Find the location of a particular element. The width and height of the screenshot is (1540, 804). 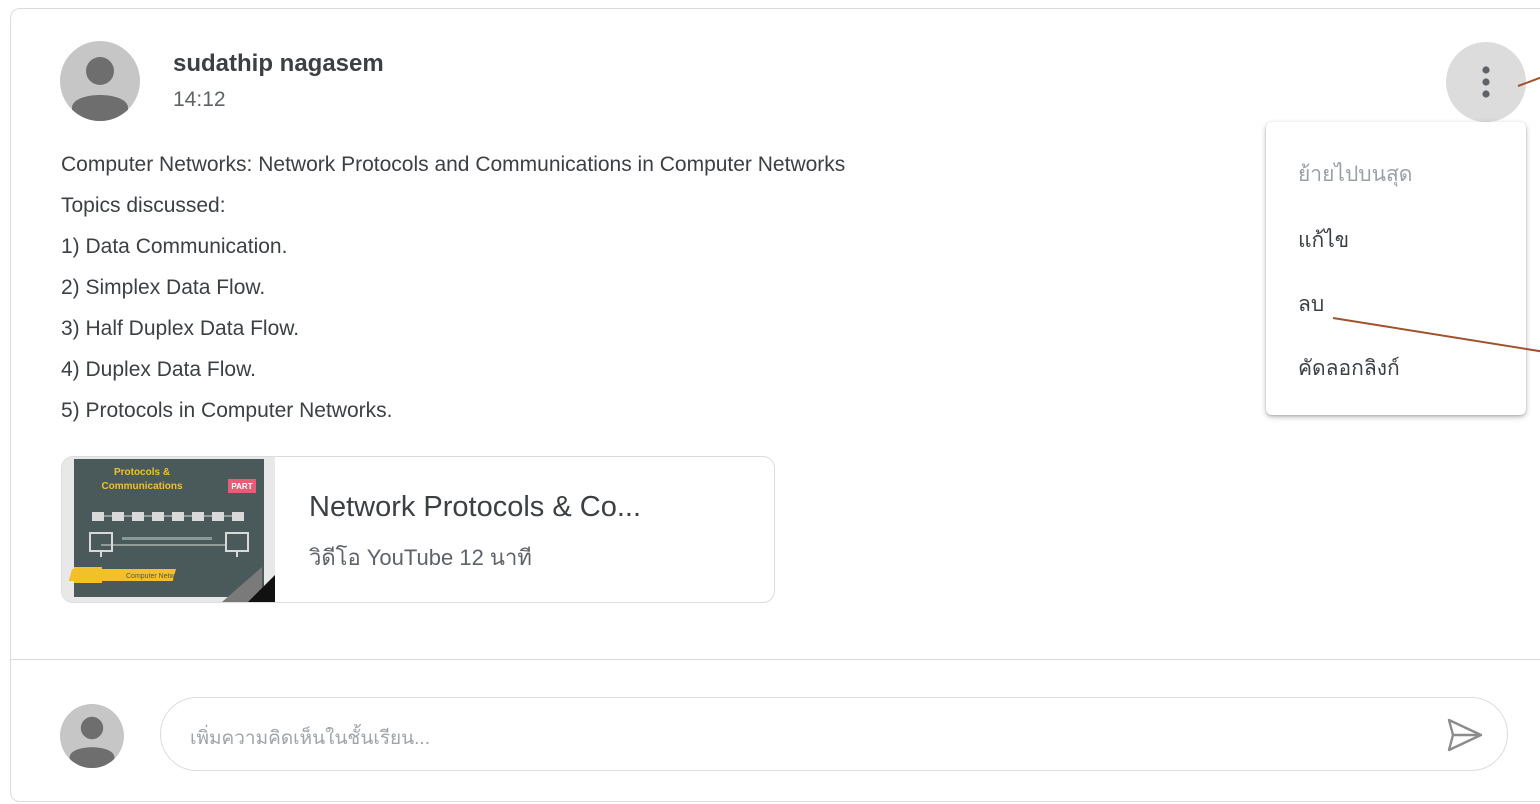

author-avatar is located at coordinates (100, 81).